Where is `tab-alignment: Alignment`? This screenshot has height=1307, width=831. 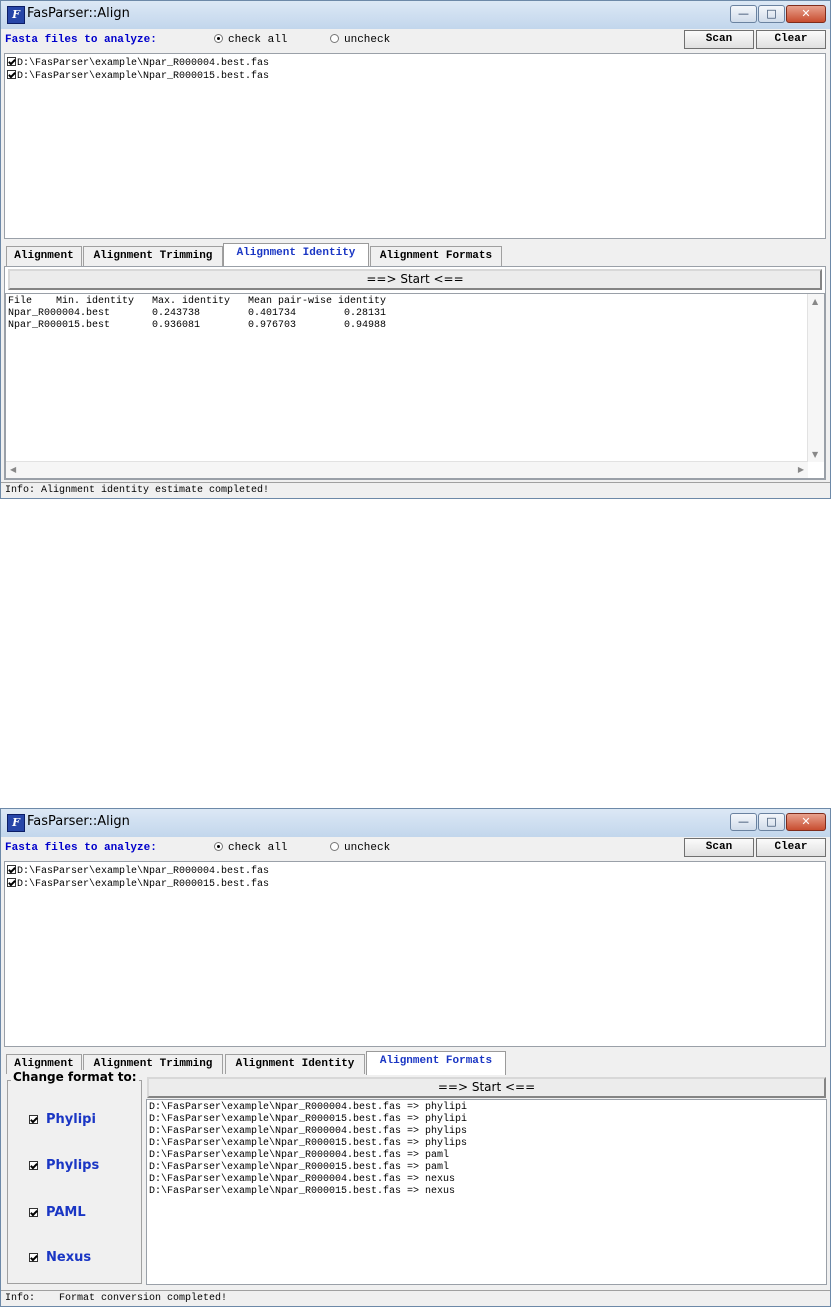
tab-alignment: Alignment is located at coordinates (44, 256).